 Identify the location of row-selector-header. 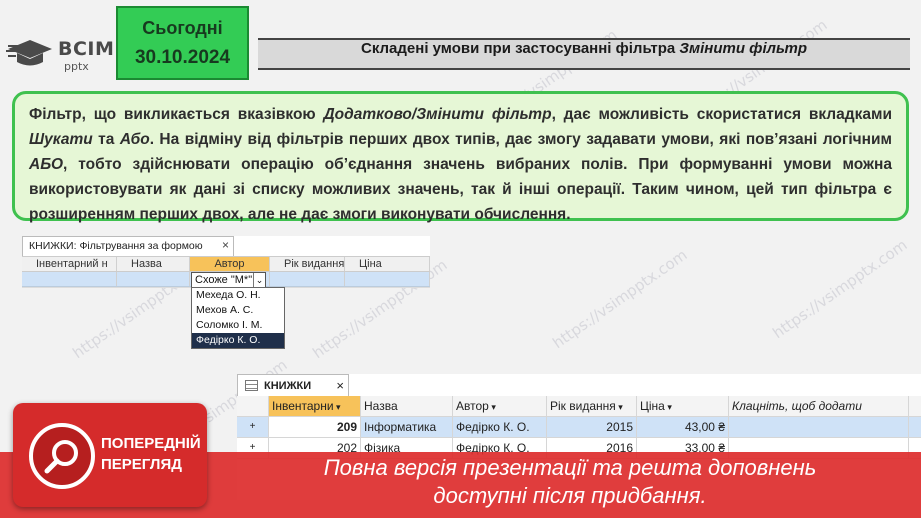
(253, 406).